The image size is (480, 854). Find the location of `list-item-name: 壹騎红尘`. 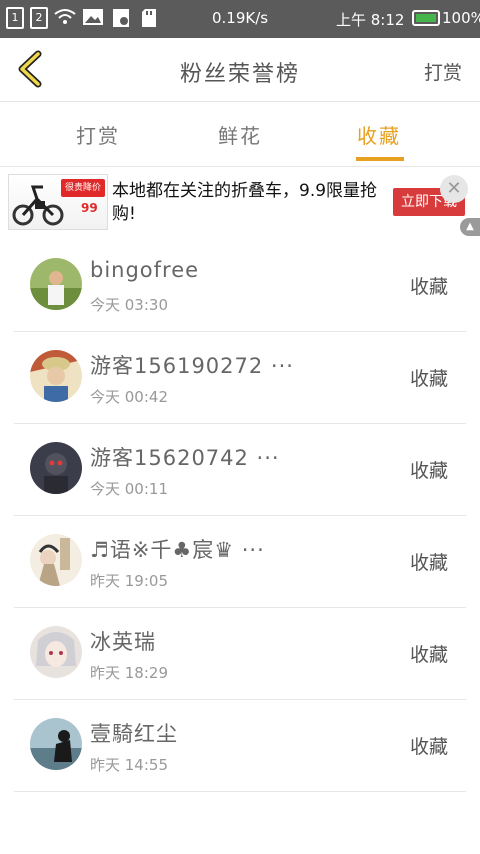

list-item-name: 壹騎红尘 is located at coordinates (134, 734).